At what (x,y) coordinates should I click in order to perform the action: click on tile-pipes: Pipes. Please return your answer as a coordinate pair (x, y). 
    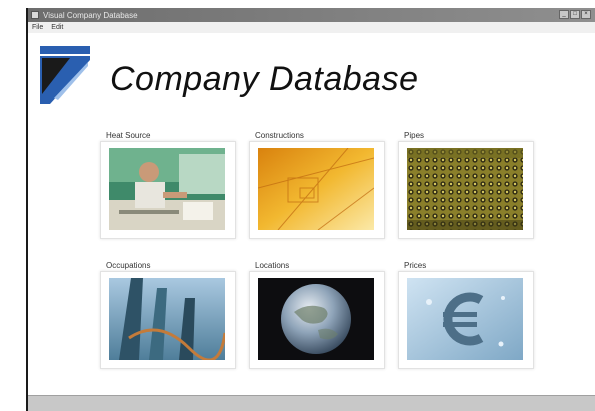
    Looking at the image, I should click on (466, 185).